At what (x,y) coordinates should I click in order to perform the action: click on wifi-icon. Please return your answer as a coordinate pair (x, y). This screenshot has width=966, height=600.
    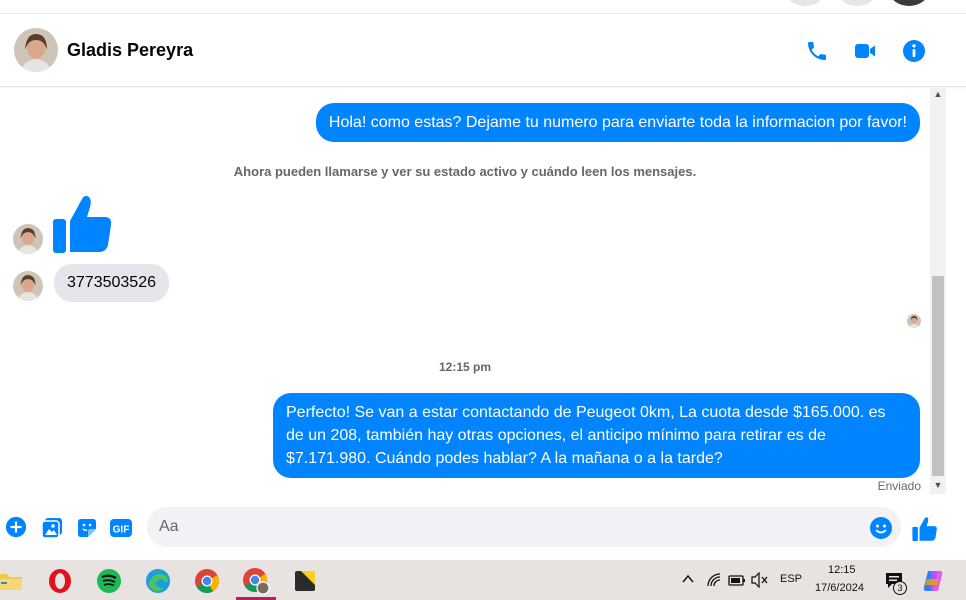
    Looking at the image, I should click on (715, 580).